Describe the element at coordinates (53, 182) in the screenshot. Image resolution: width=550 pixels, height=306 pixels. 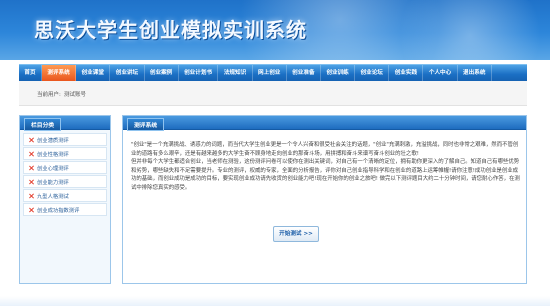
I see `sidebar-item-label: 创业能力测评` at that location.